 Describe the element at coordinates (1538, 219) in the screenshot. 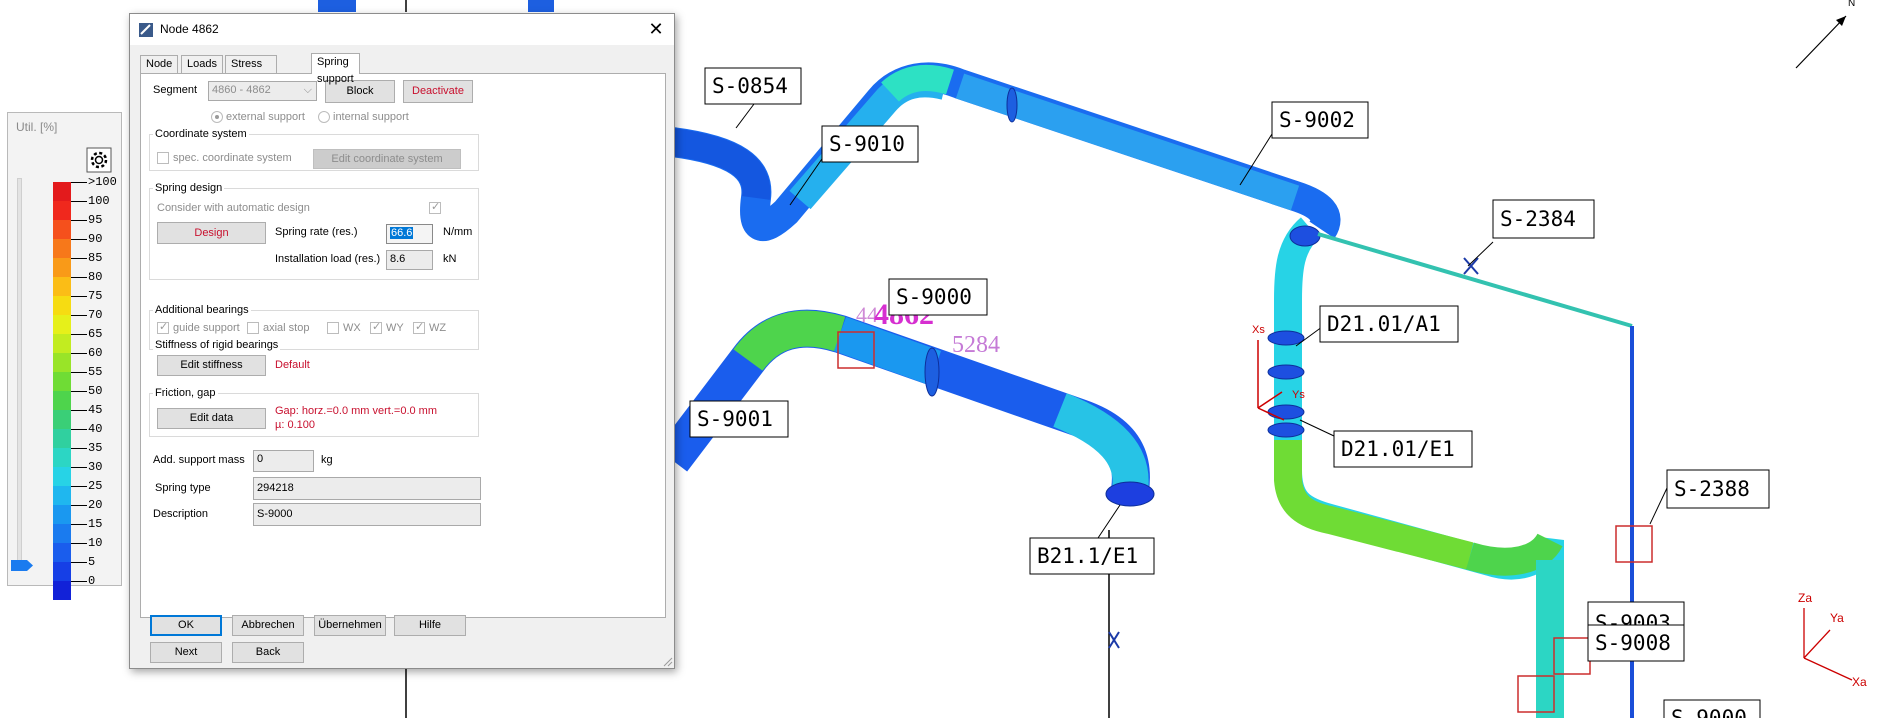

I see `svg-text: S-2384` at that location.